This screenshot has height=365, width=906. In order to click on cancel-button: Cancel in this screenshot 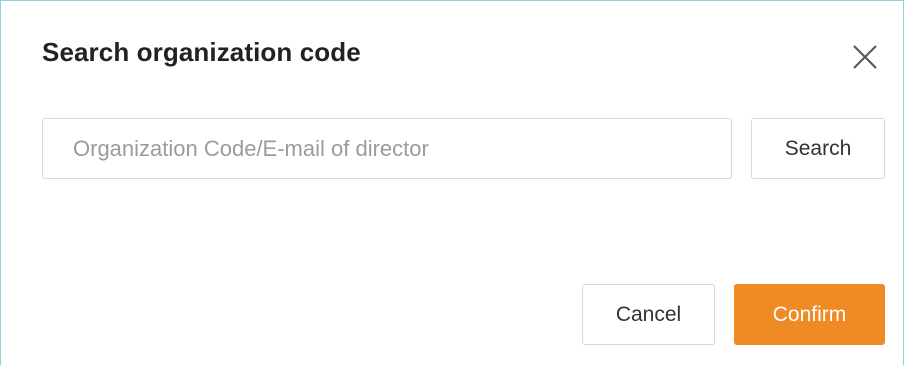, I will do `click(648, 314)`.